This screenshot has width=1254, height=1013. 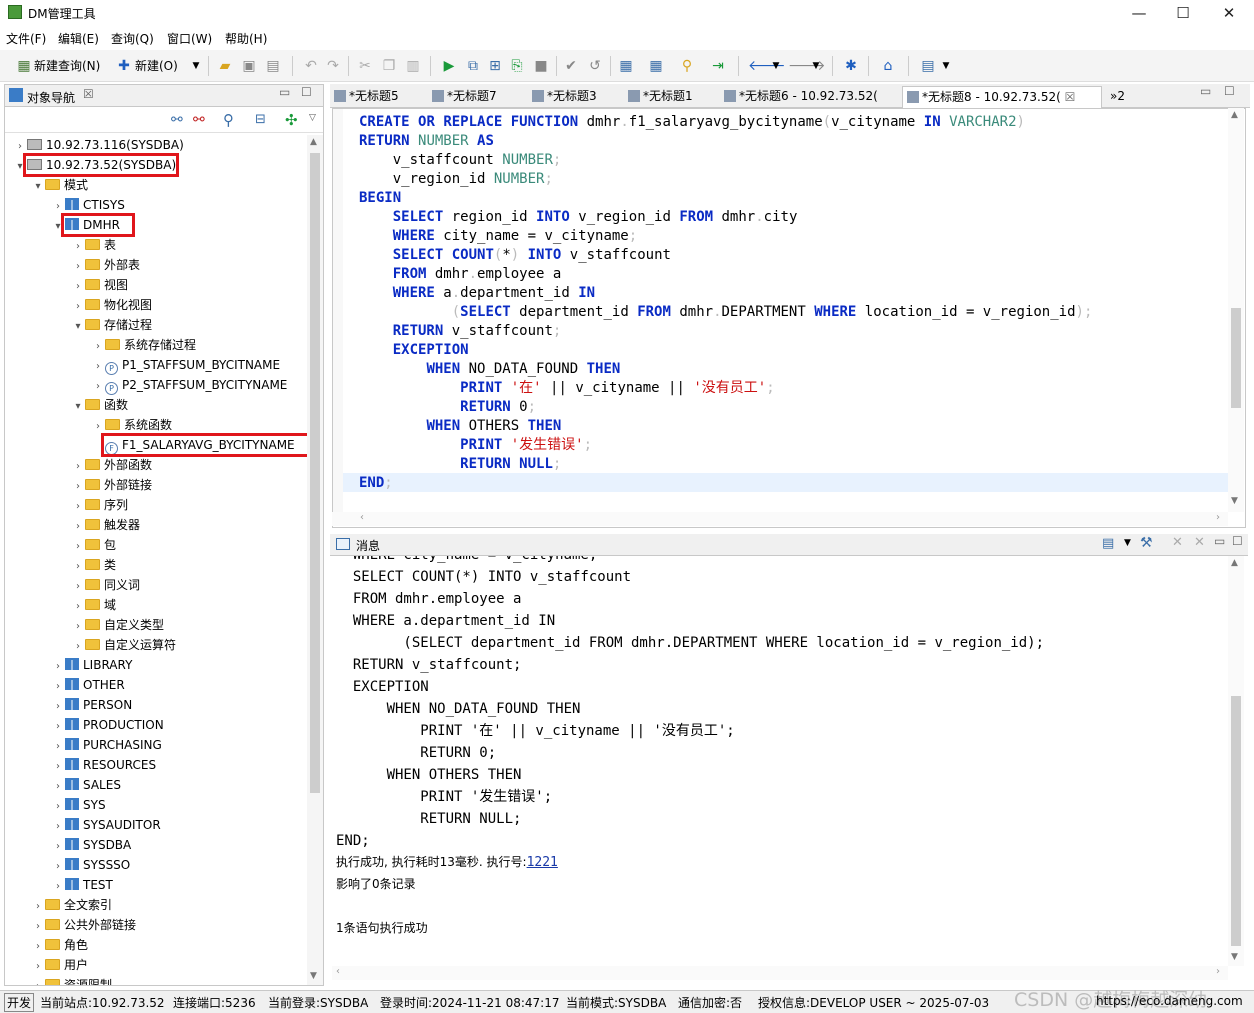 I want to click on editor-tab-active: *无标题8 - 10.92.73.52( ☒, so click(x=1002, y=97).